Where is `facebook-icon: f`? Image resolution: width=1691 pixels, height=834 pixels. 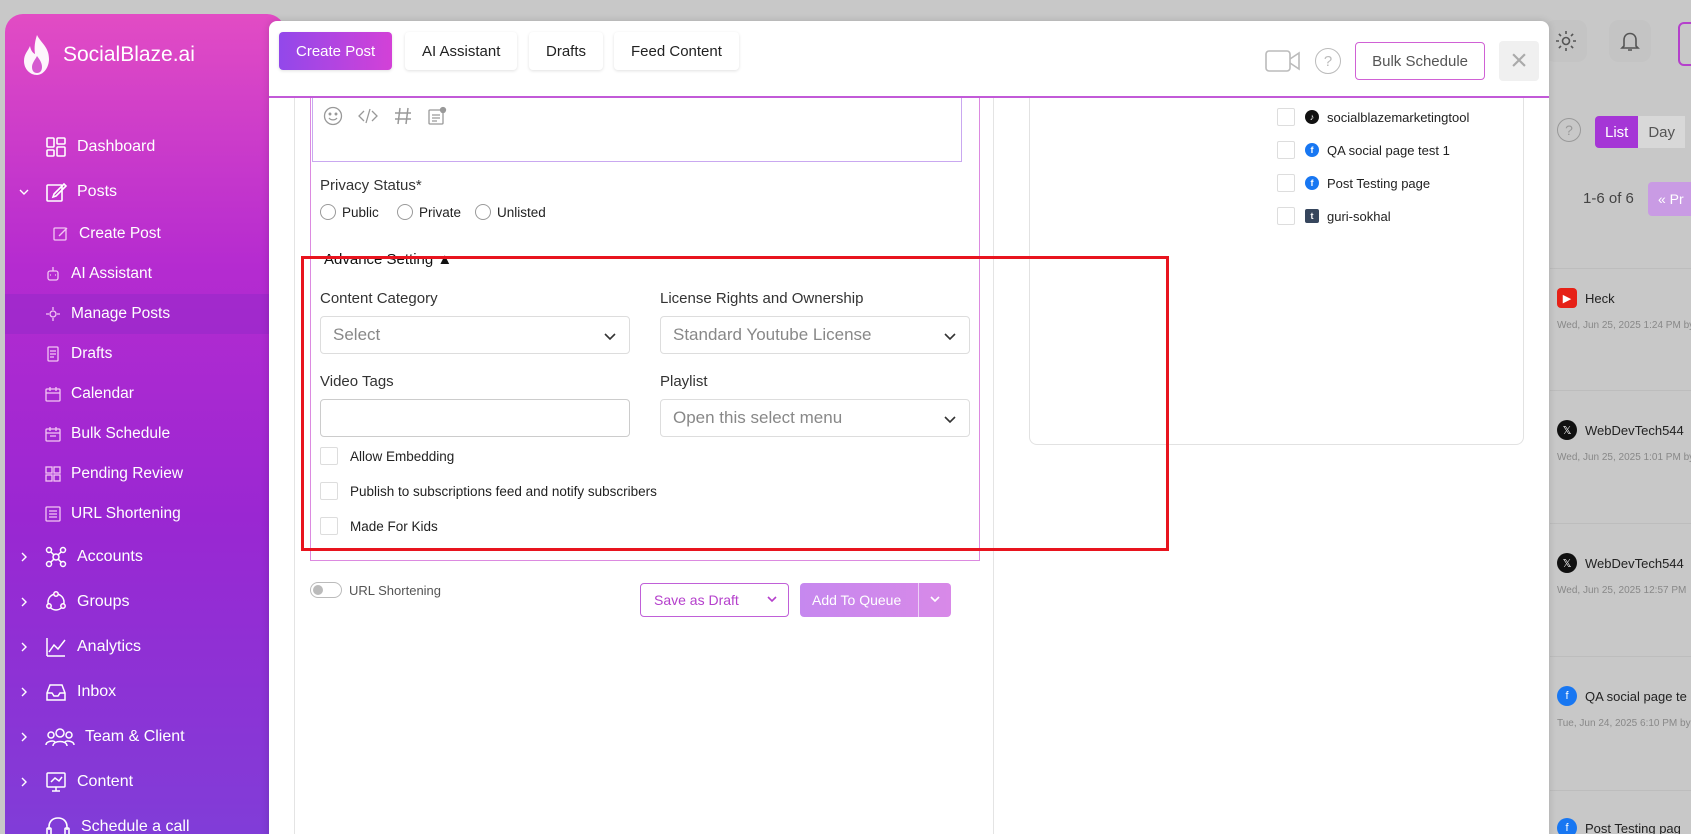 facebook-icon: f is located at coordinates (1567, 696).